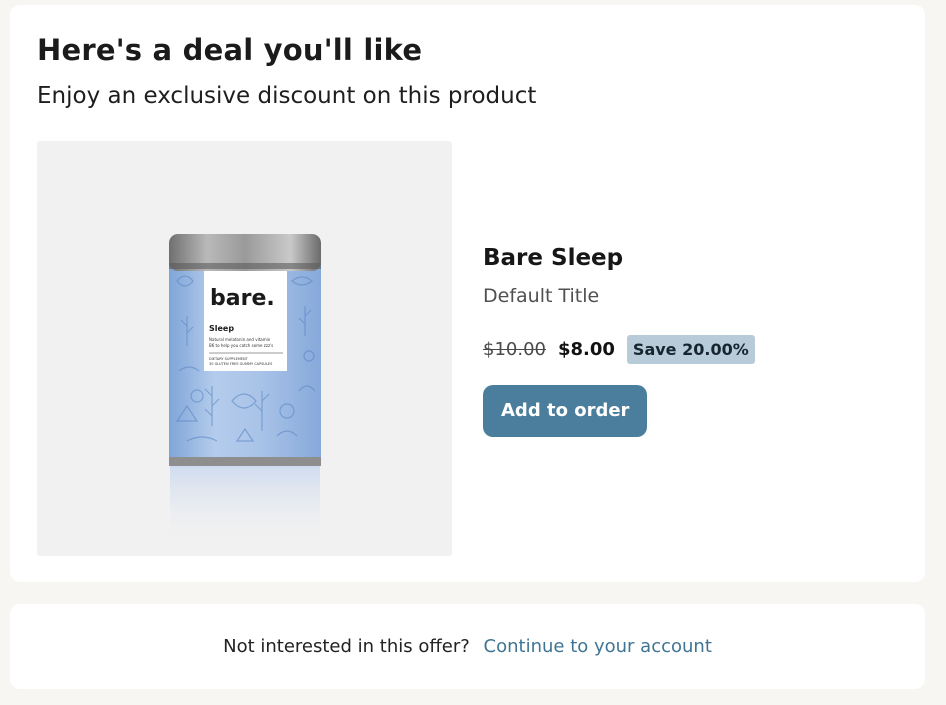 Image resolution: width=946 pixels, height=705 pixels. Describe the element at coordinates (245, 506) in the screenshot. I see `can-reflection` at that location.